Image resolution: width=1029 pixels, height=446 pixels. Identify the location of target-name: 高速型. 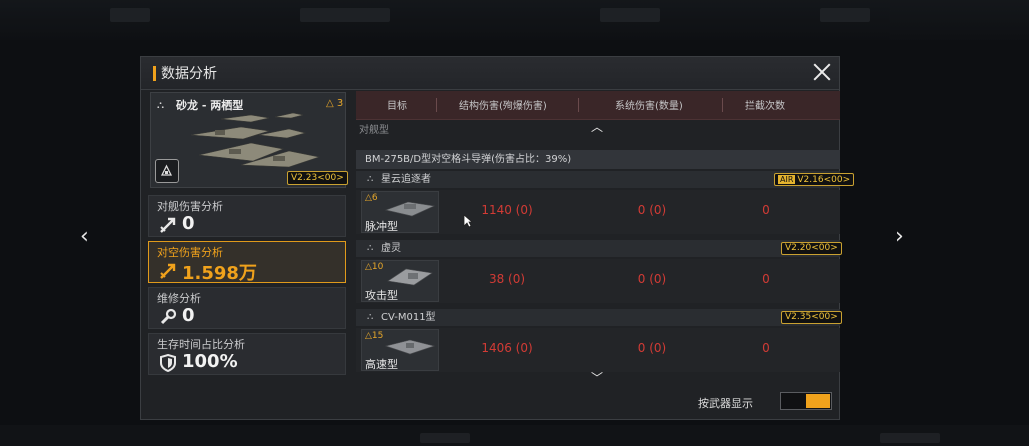
(381, 364).